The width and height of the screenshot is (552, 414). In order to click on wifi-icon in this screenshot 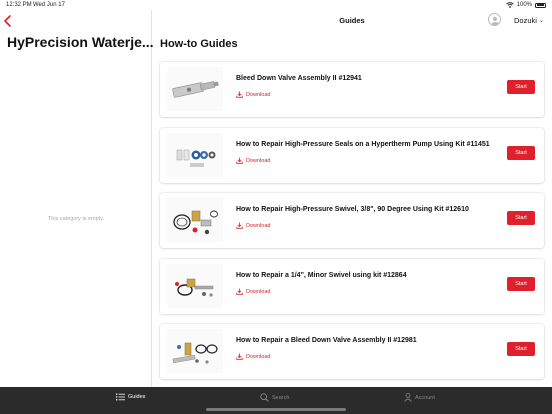, I will do `click(509, 5)`.